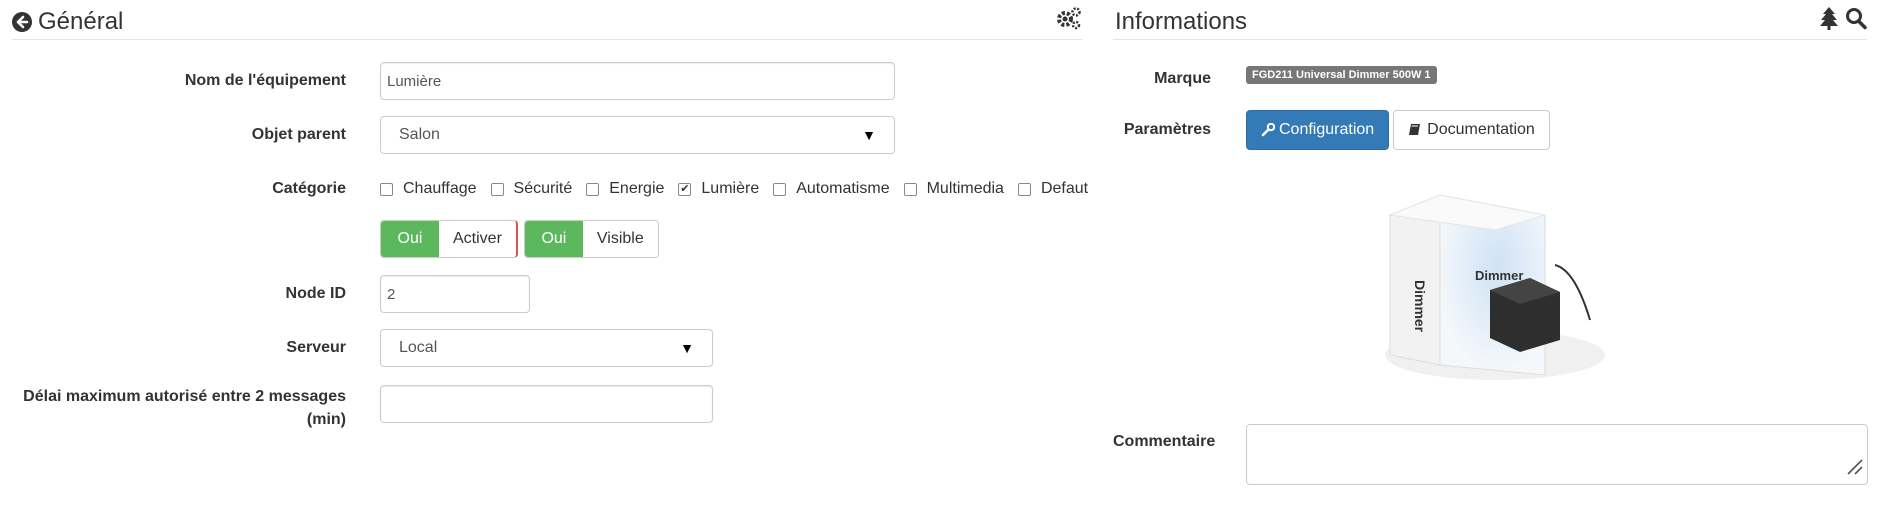 The image size is (1879, 505). I want to click on delay-label-line2: (min), so click(326, 419).